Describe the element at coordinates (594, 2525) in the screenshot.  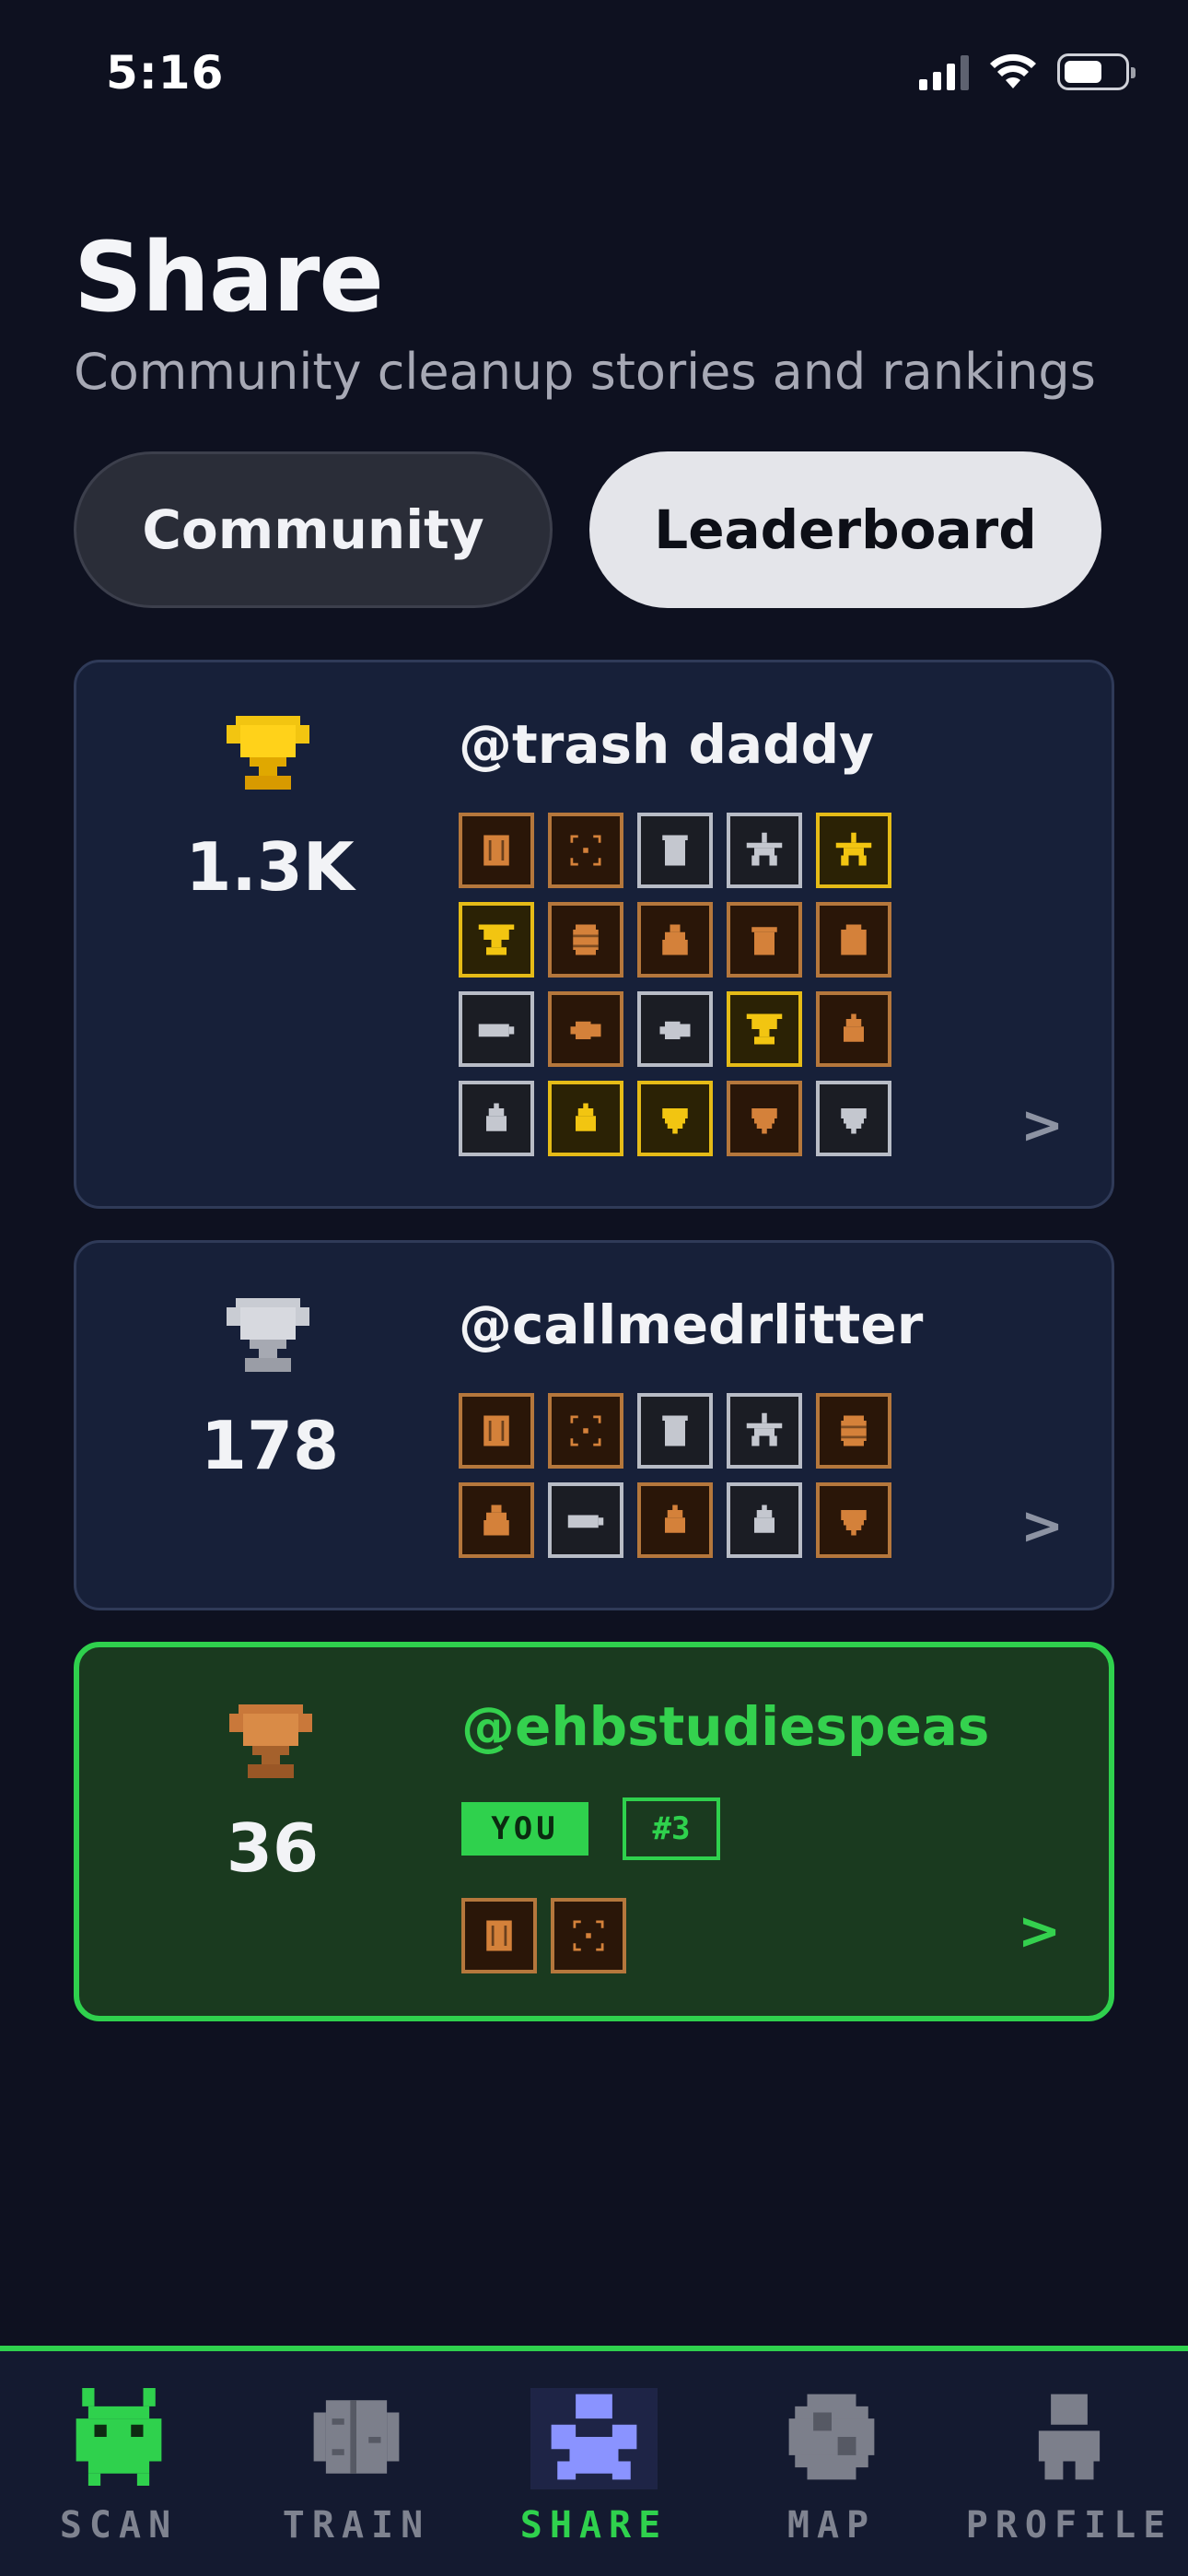
I see `nav-label: SHARE` at that location.